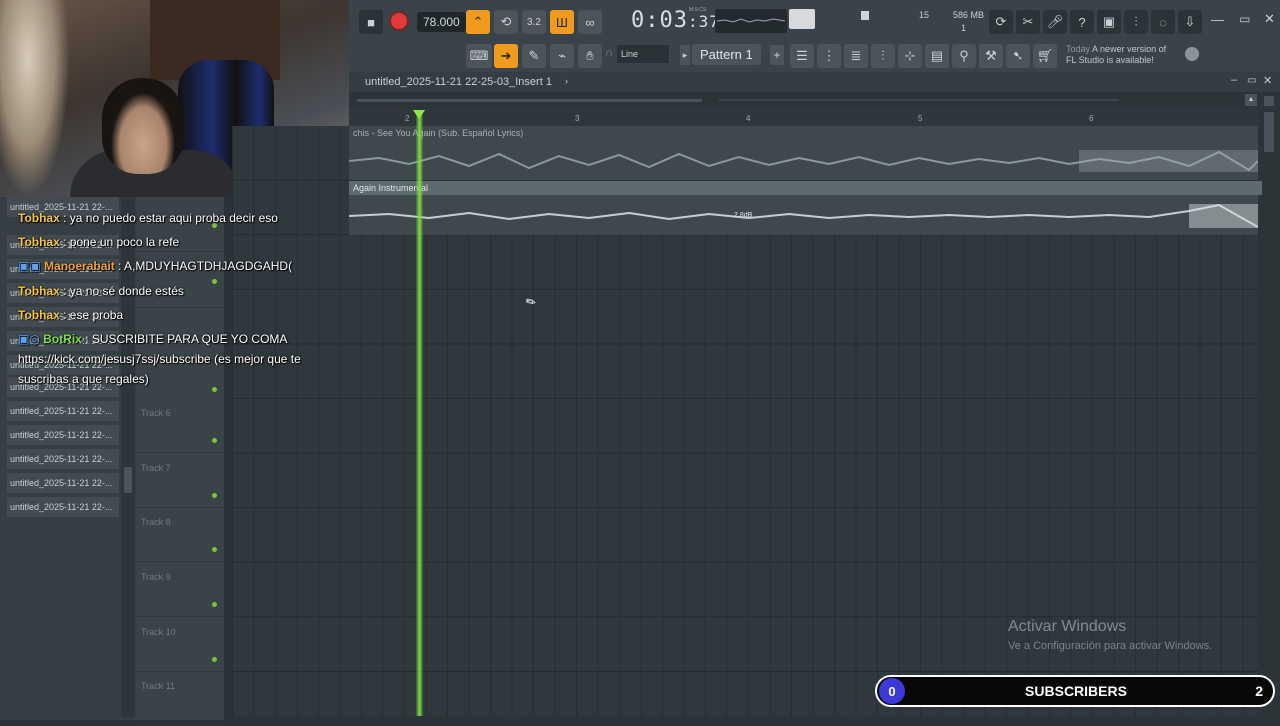  I want to click on webcam-person-head, so click(143, 126).